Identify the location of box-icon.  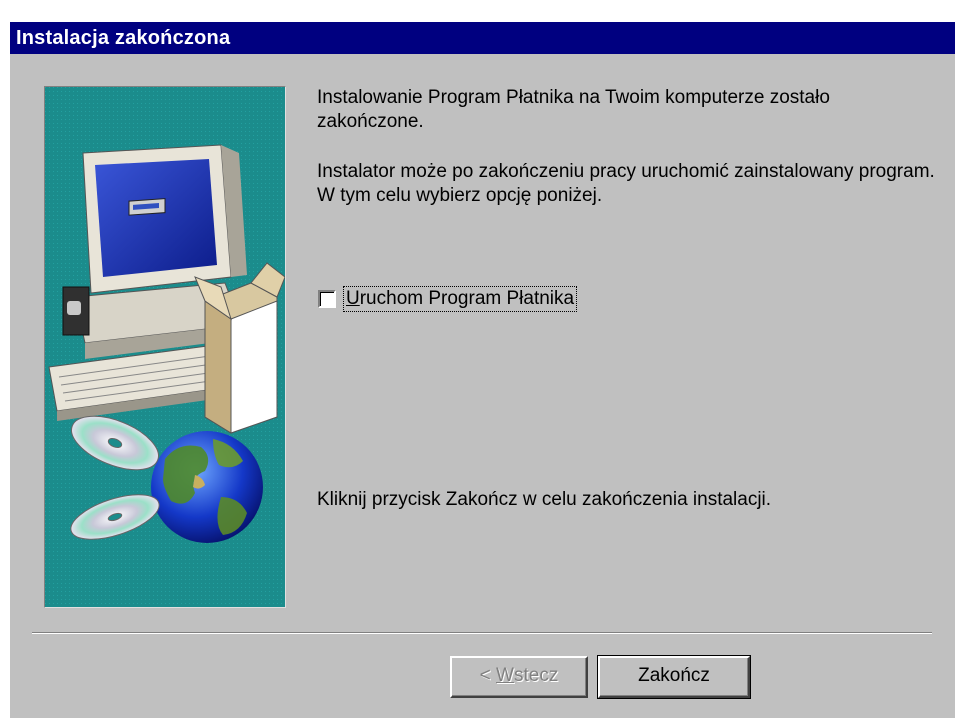
(239, 348).